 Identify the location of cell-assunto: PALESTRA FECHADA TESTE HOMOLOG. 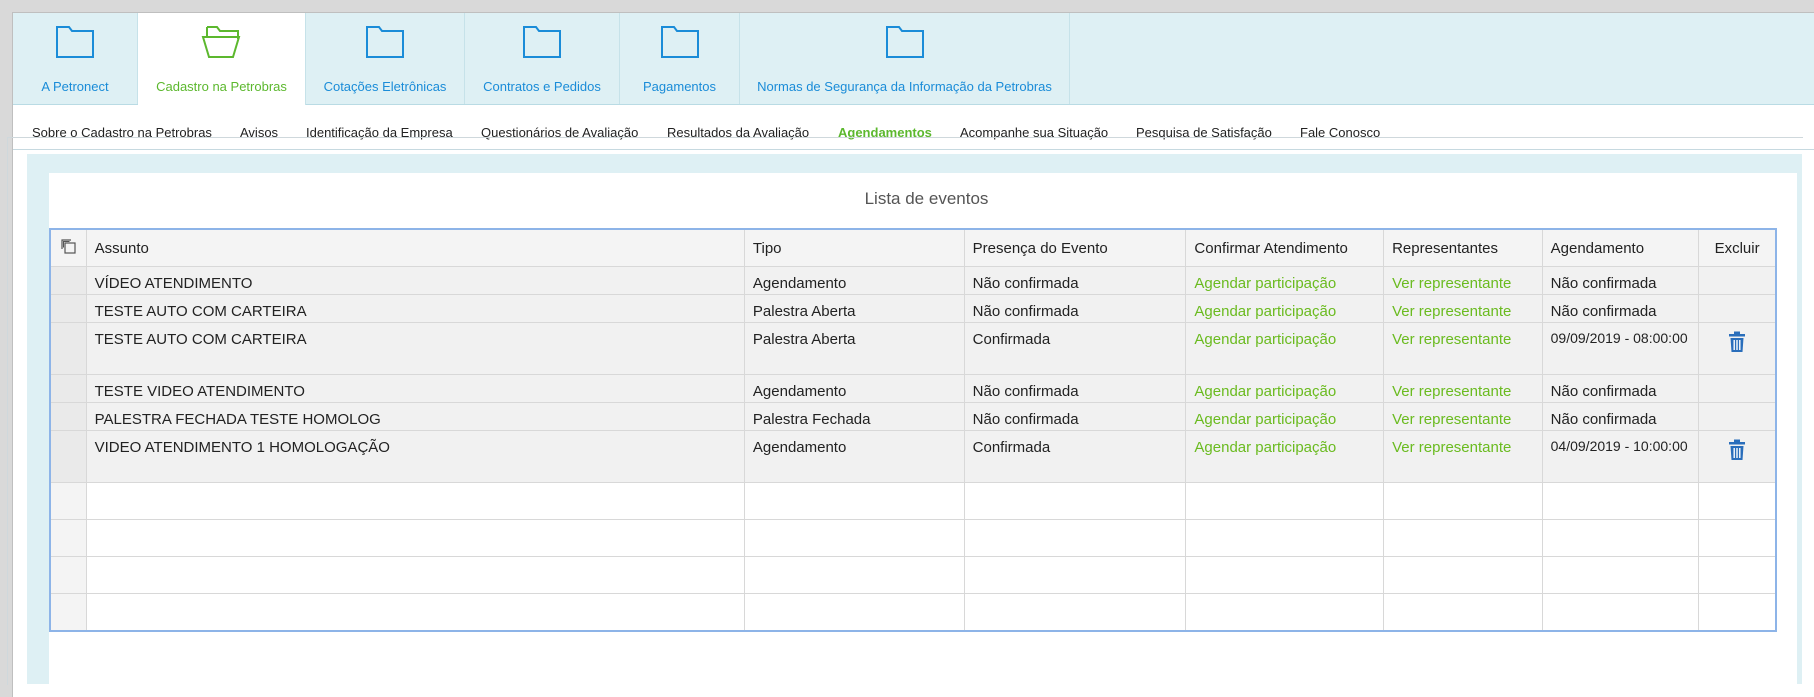
(415, 416).